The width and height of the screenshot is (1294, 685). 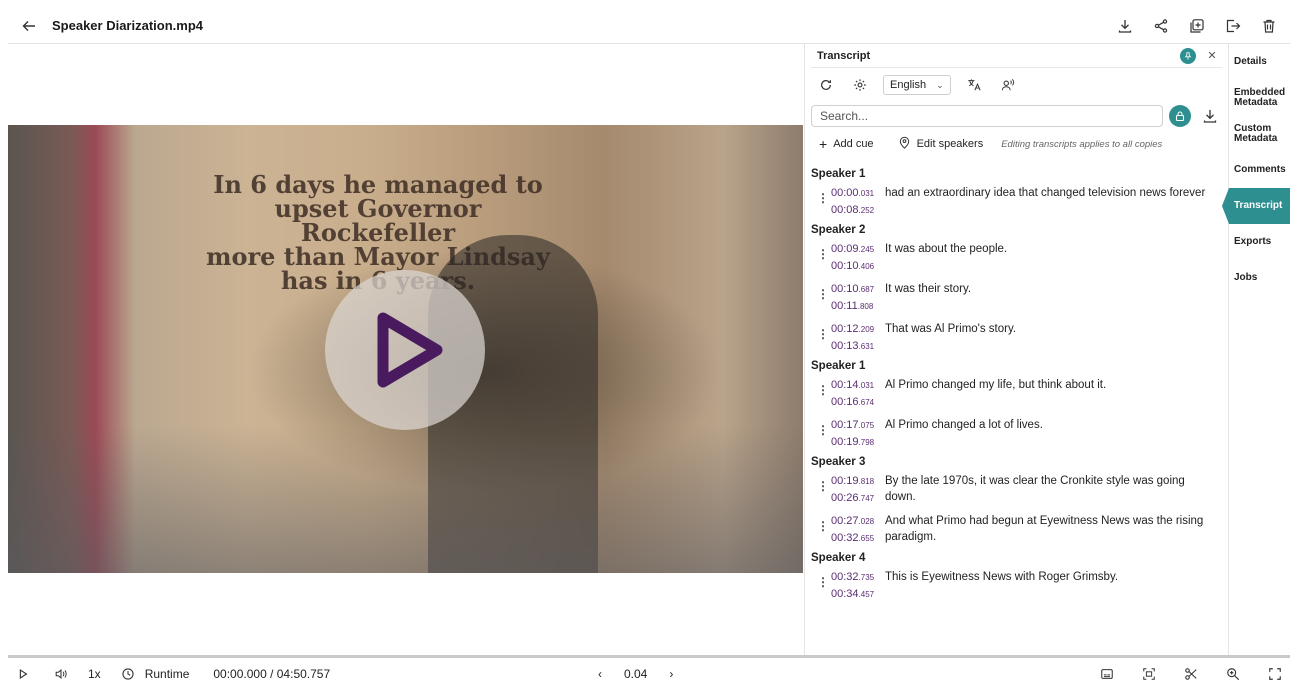 What do you see at coordinates (858, 394) in the screenshot?
I see `cue-times: 00:14.031 00:16.674` at bounding box center [858, 394].